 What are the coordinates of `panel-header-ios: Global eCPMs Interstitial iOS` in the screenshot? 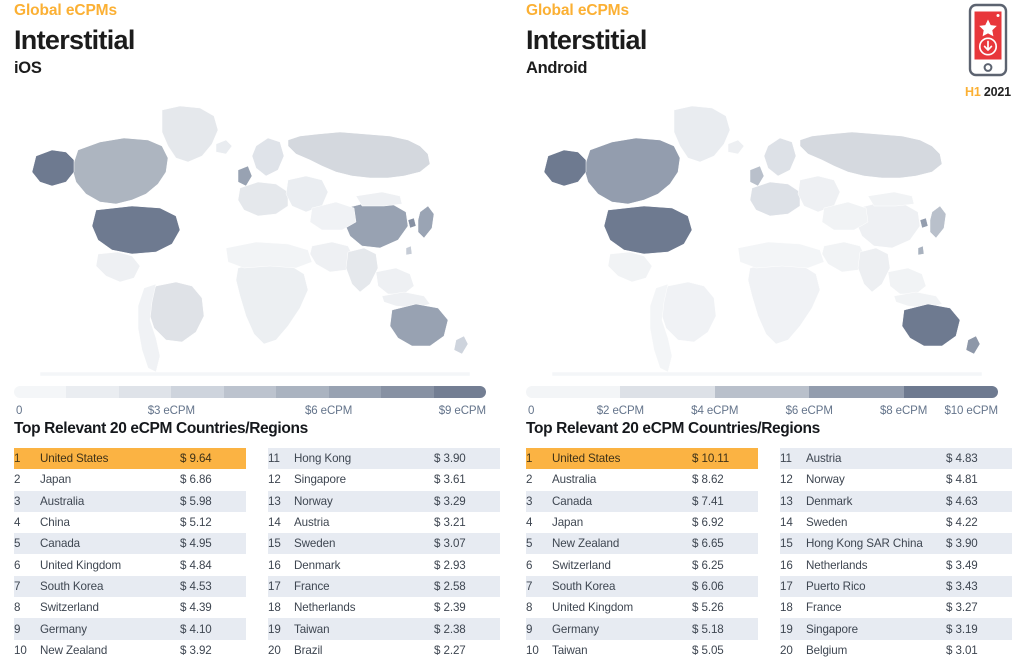 It's located at (256, 39).